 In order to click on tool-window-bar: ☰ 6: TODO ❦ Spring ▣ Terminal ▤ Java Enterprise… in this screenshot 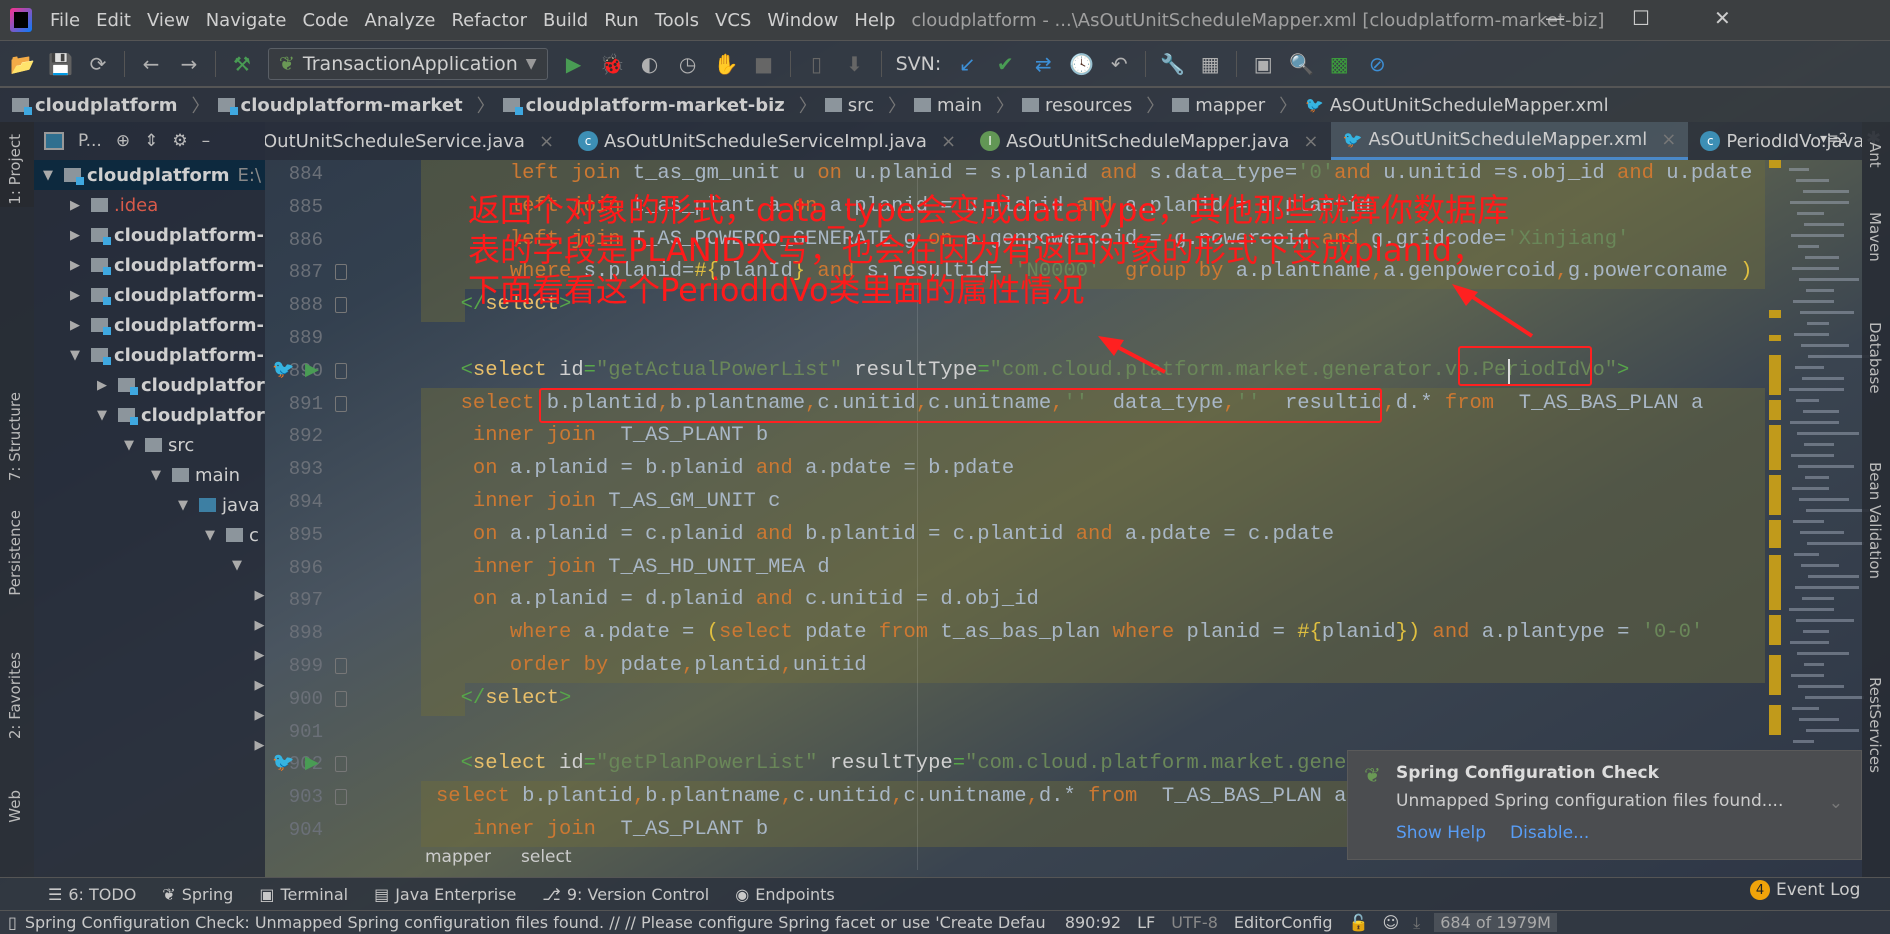, I will do `click(945, 893)`.